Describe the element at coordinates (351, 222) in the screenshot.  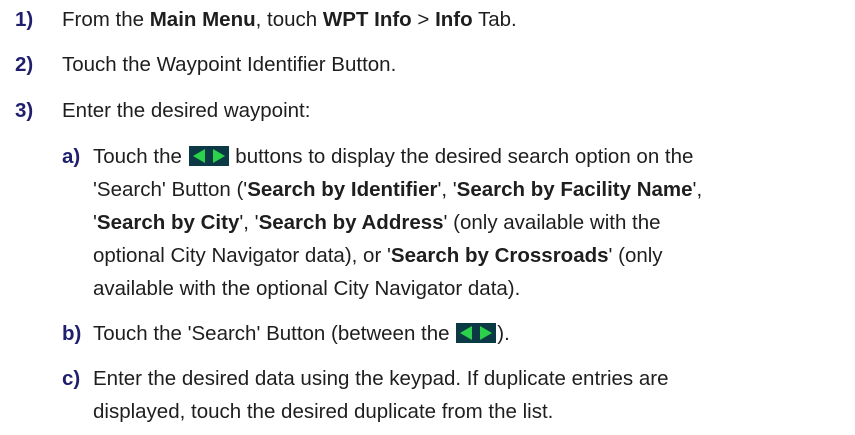
I see `search-option-label: Search by Address` at that location.